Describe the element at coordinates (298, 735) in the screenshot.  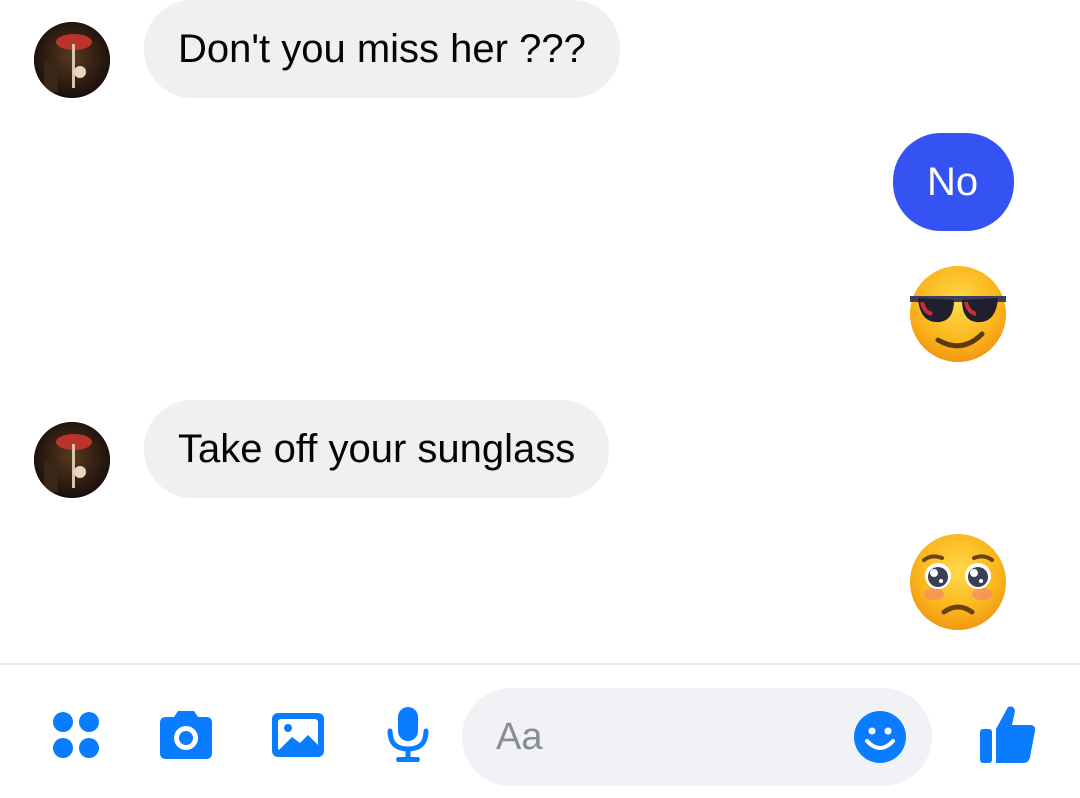
I see `gallery-icon` at that location.